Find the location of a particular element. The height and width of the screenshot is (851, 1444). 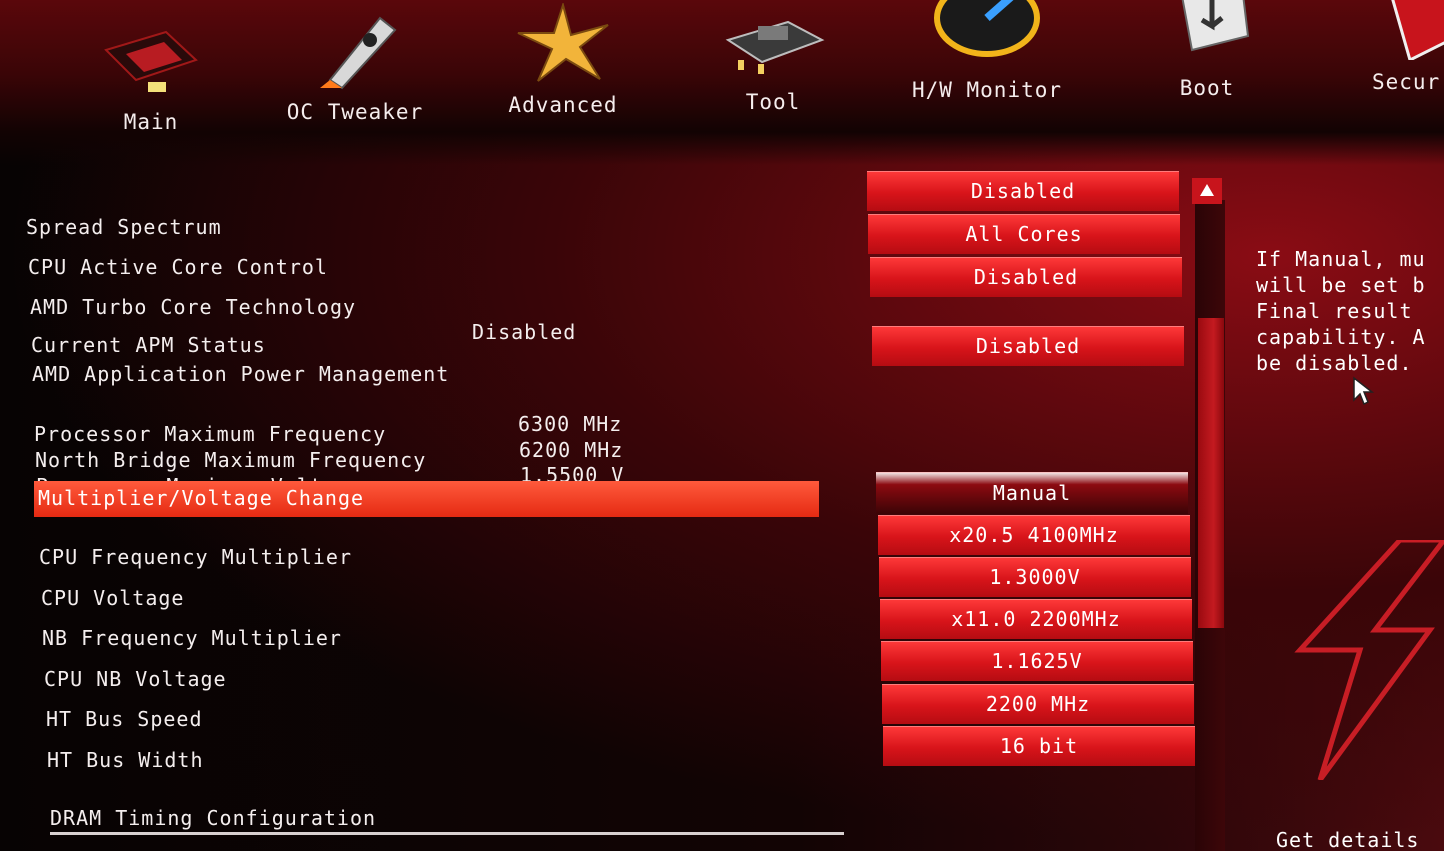

cpu-voltage-option: 1.3000V is located at coordinates (1035, 577).